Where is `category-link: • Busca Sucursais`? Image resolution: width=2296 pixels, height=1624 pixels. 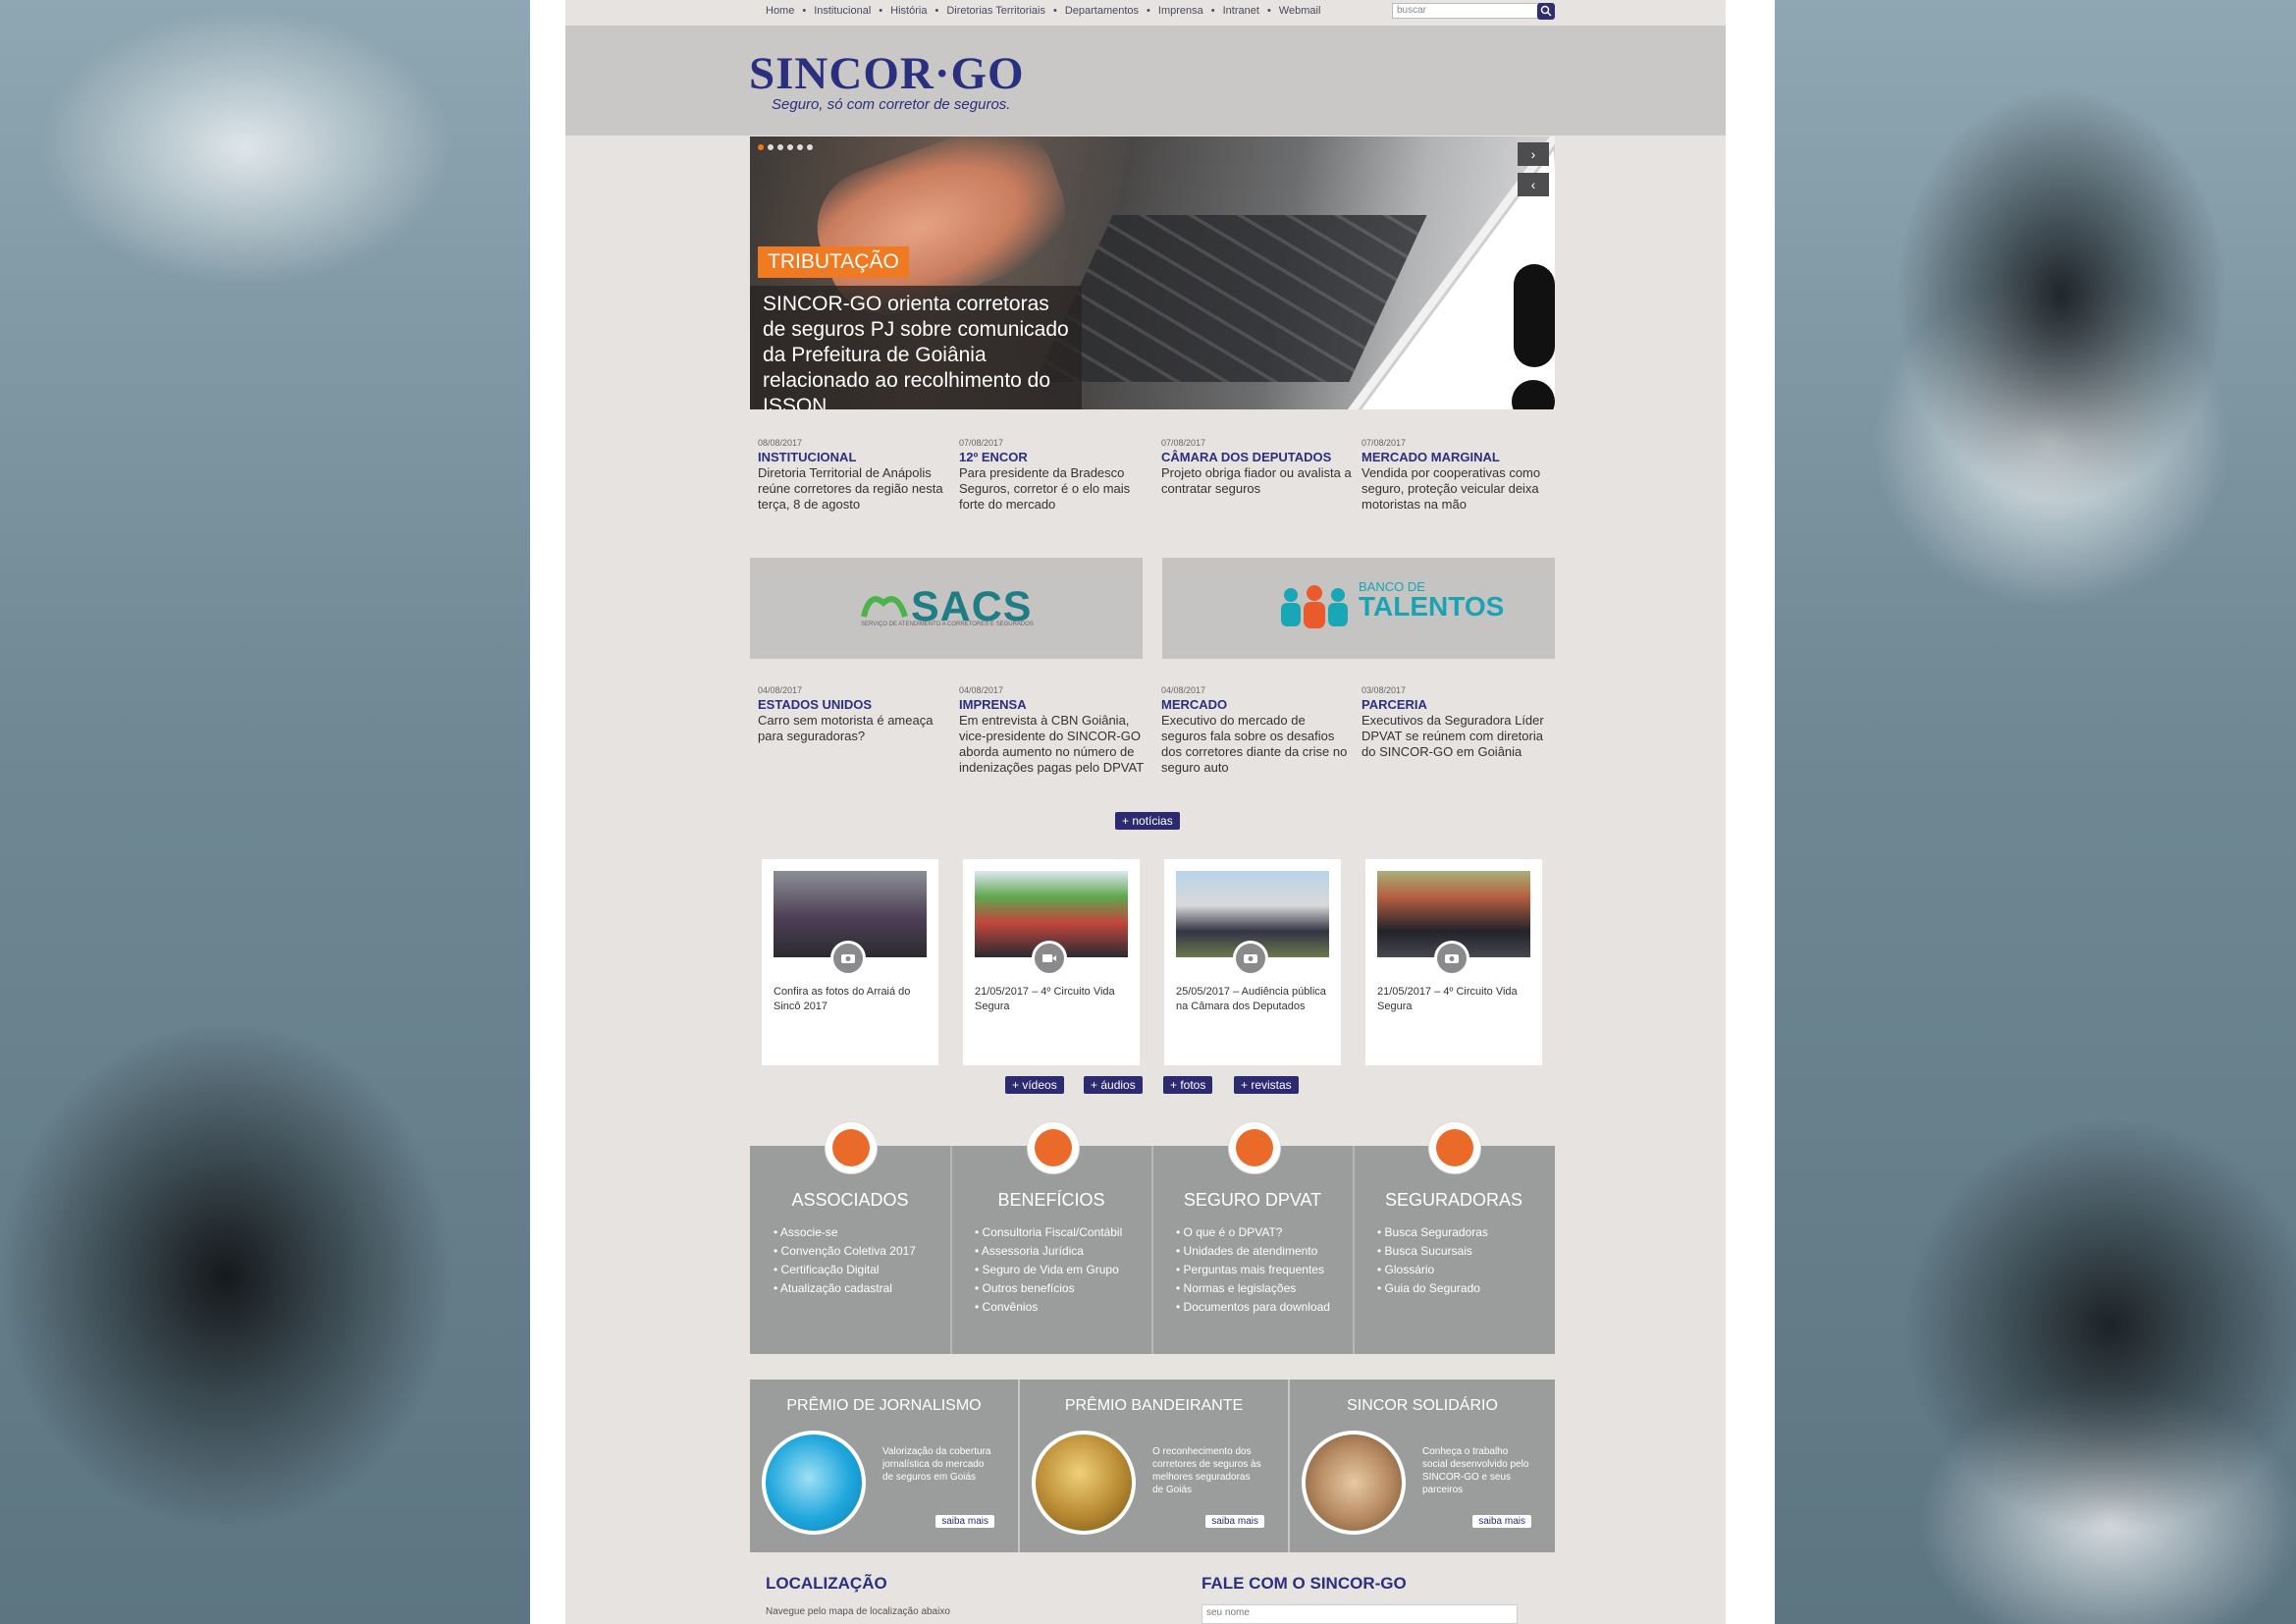
category-link: • Busca Sucursais is located at coordinates (1432, 1251).